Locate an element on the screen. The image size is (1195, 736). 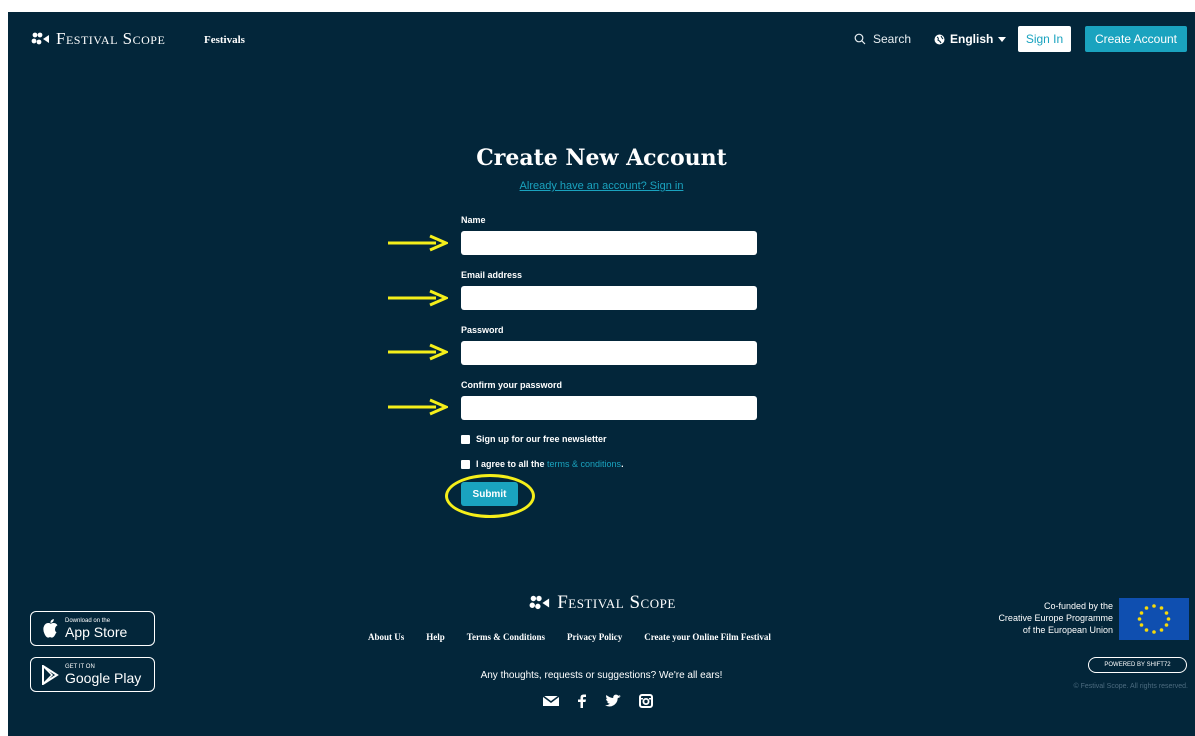
email-field is located at coordinates (609, 298).